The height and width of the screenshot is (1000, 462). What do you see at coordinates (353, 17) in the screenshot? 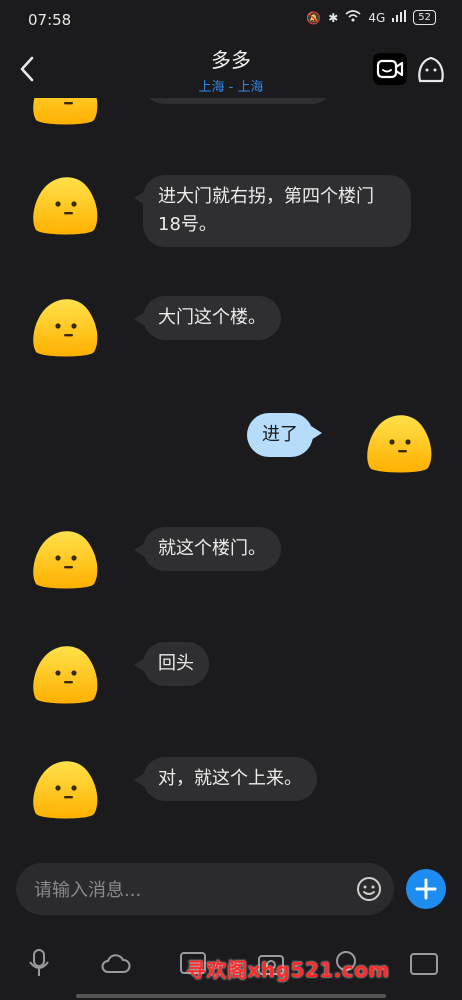
I see `wifi-icon` at bounding box center [353, 17].